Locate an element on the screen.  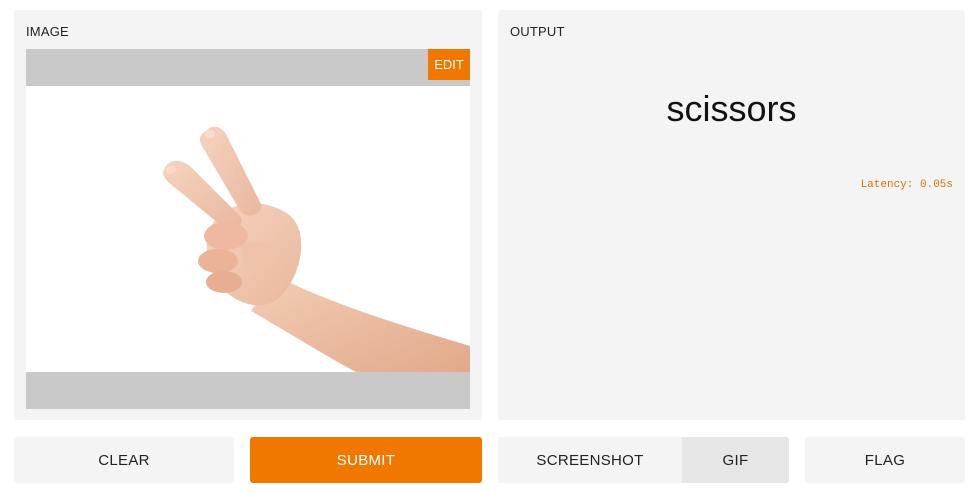
latency-text: Latency: 0.05s is located at coordinates (906, 185).